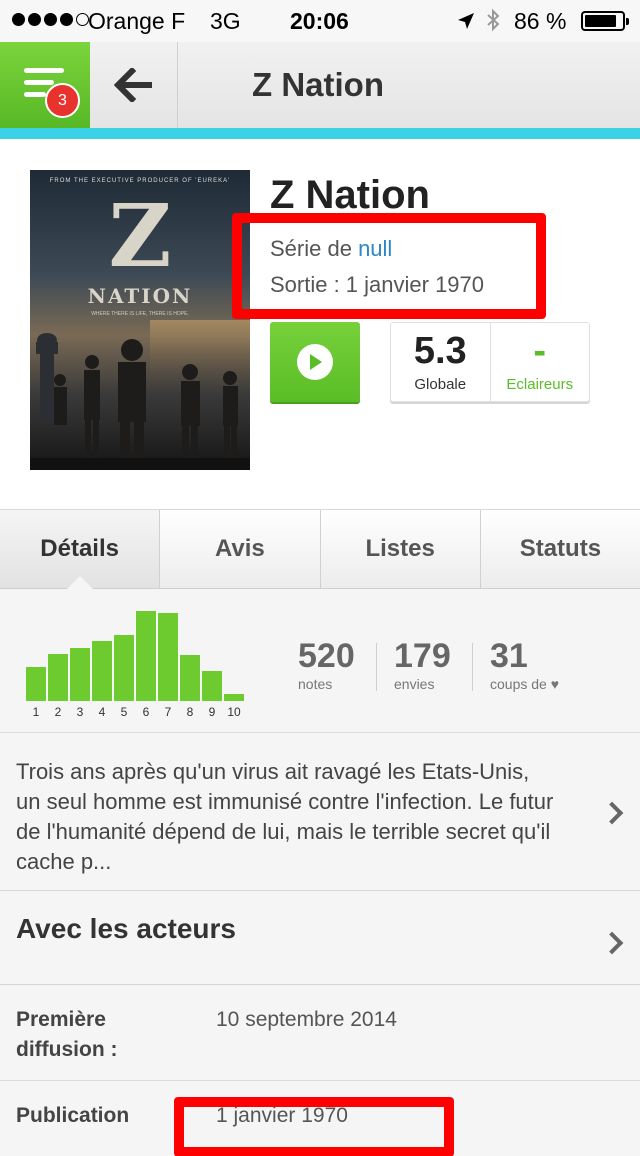 This screenshot has width=640, height=1156. What do you see at coordinates (102, 712) in the screenshot?
I see `histogram-label: 4` at bounding box center [102, 712].